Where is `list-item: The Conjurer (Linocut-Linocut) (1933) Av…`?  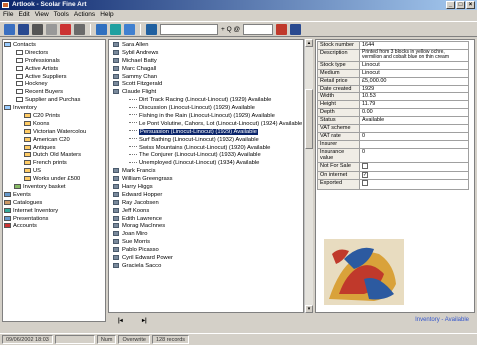 list-item: The Conjurer (Linocut-Linocut) (1933) Av… is located at coordinates (206, 156).